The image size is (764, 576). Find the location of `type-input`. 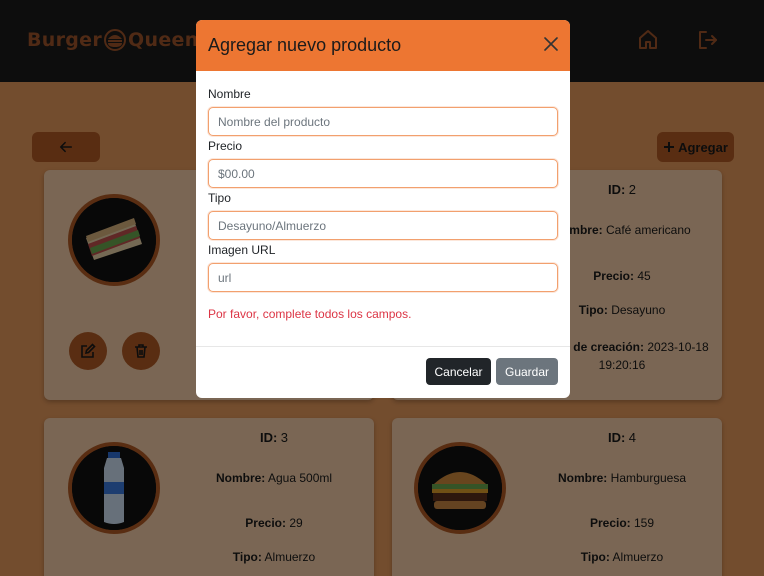

type-input is located at coordinates (383, 225).